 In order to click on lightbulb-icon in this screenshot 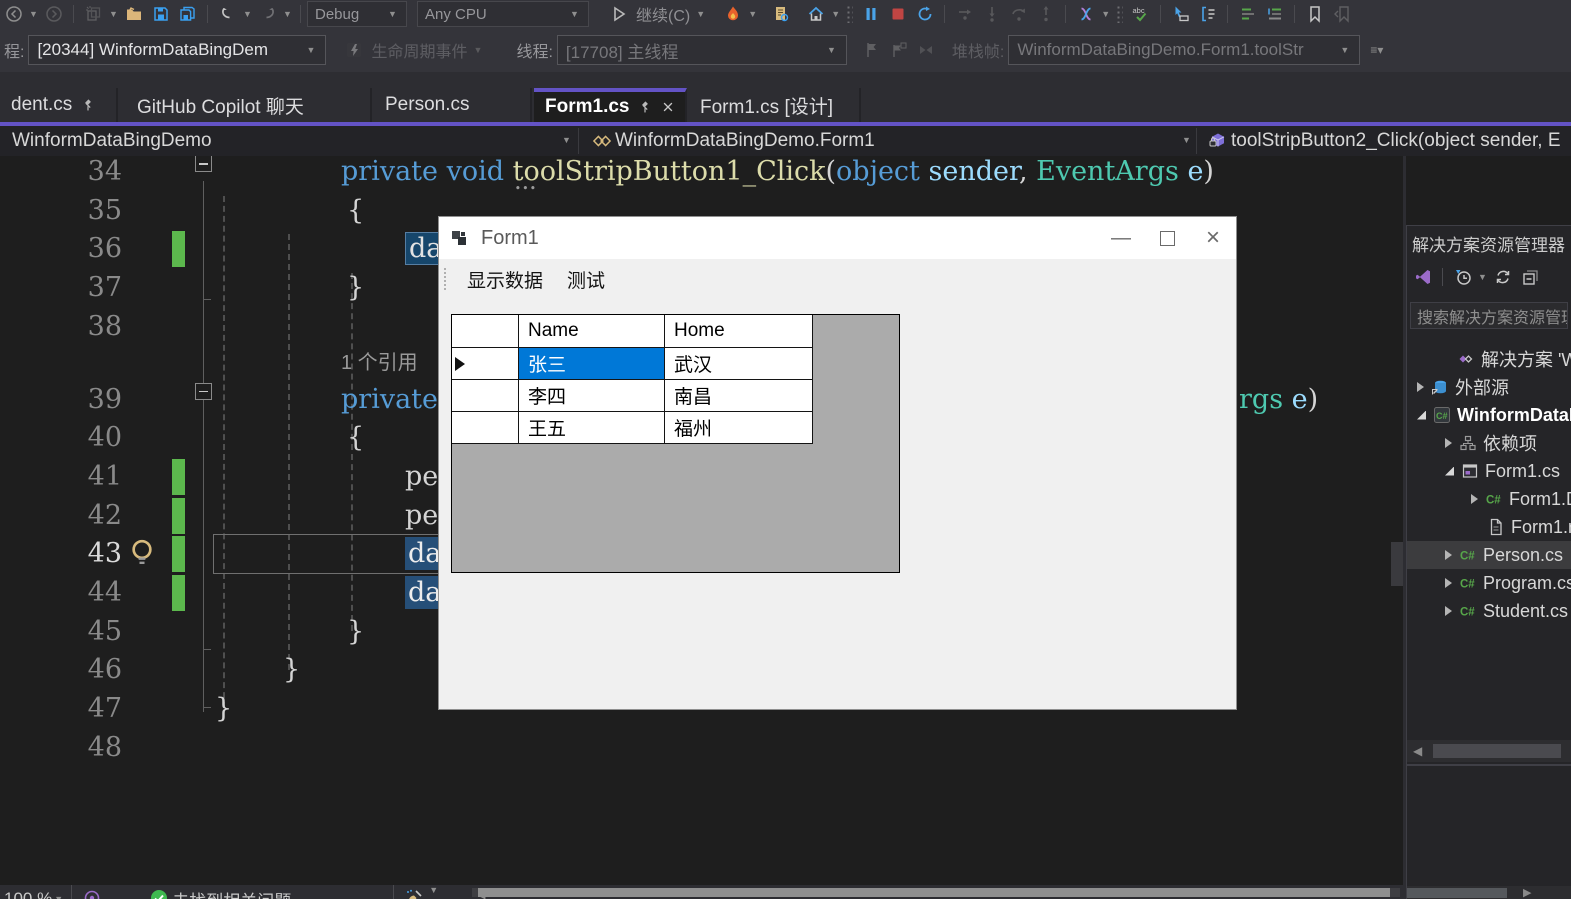, I will do `click(142, 554)`.